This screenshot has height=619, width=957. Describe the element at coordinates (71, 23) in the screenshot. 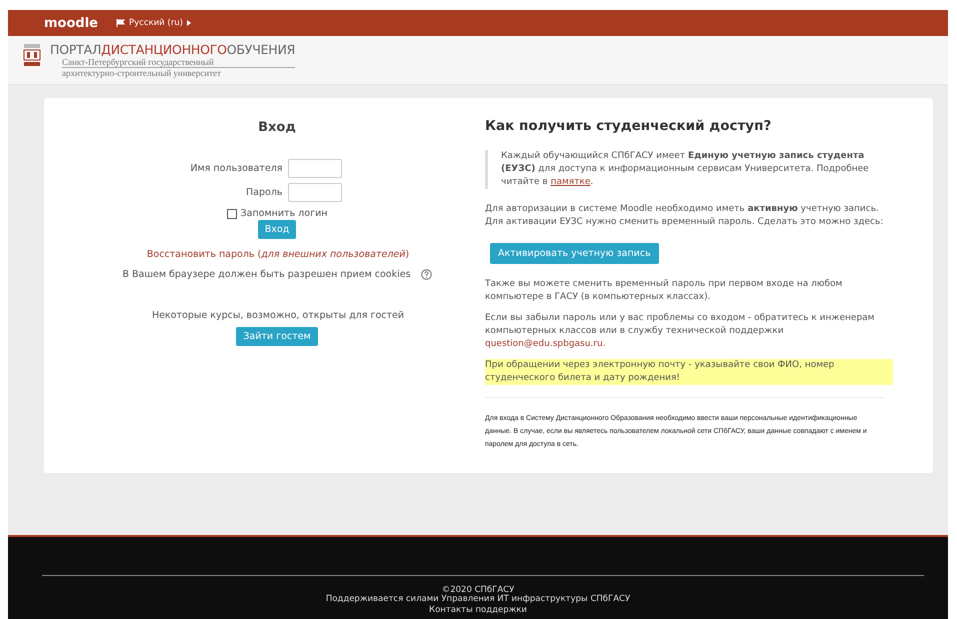

I see `moodle-logo: moodle` at that location.